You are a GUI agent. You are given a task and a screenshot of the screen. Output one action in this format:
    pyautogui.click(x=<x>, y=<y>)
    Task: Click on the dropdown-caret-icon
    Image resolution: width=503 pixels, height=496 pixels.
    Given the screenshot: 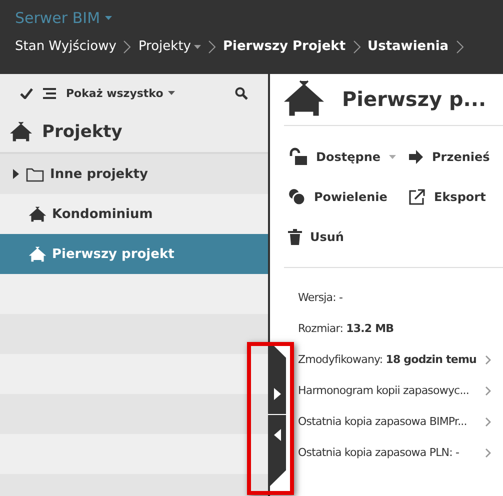 What is the action you would take?
    pyautogui.click(x=108, y=18)
    